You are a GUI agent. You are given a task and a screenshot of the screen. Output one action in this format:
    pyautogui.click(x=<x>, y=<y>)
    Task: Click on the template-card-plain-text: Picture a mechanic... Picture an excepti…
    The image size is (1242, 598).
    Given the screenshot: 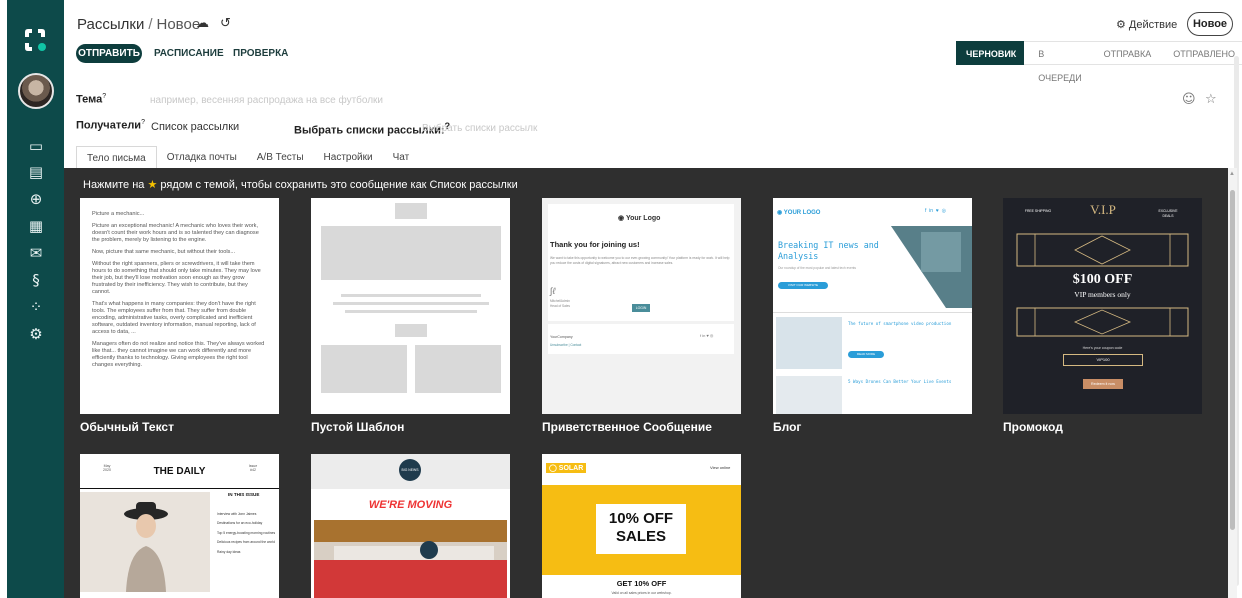 What is the action you would take?
    pyautogui.click(x=179, y=306)
    